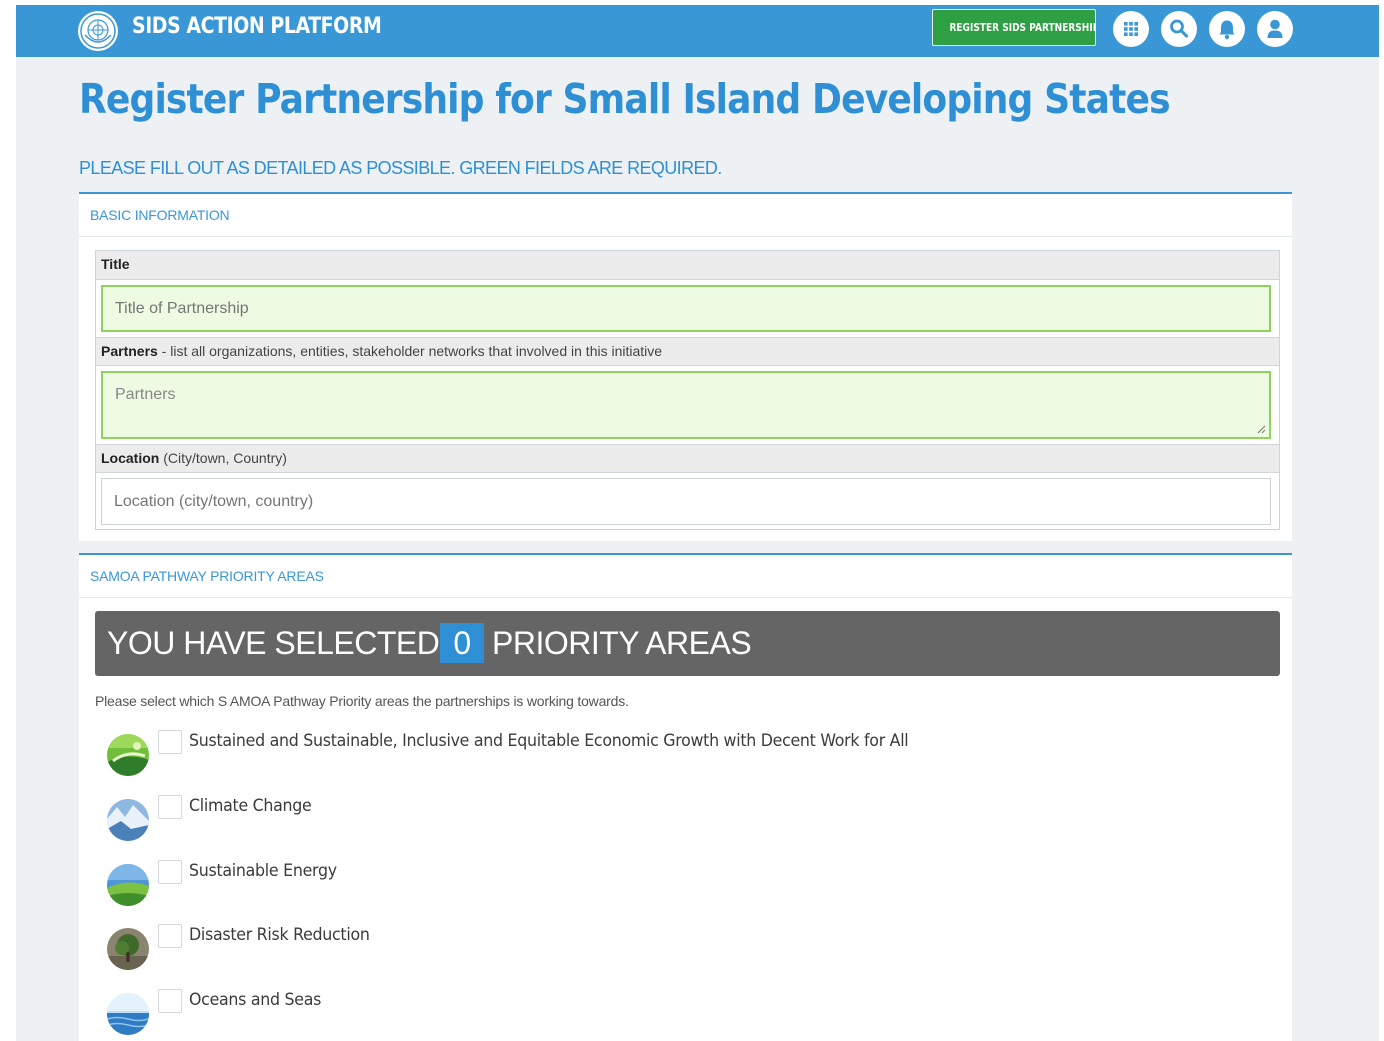 Image resolution: width=1384 pixels, height=1041 pixels. What do you see at coordinates (277, 643) in the screenshot?
I see `selected-prefix: YOU HAVE SELECTED:` at bounding box center [277, 643].